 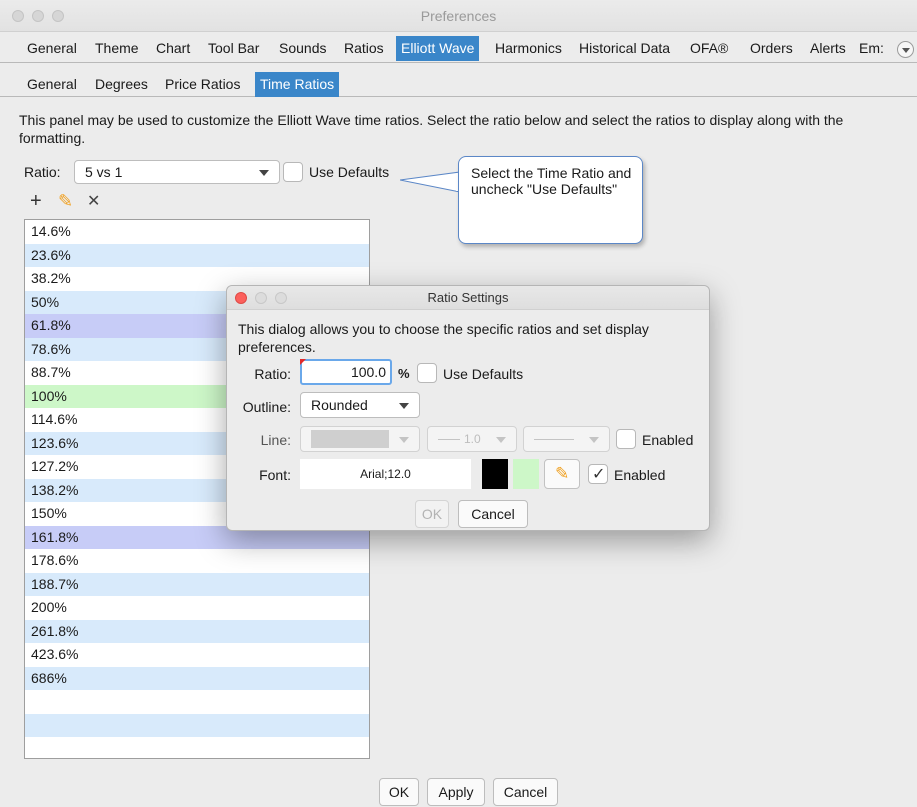 What do you see at coordinates (297, 84) in the screenshot?
I see `subtab-time-ratios: Time Ratios` at bounding box center [297, 84].